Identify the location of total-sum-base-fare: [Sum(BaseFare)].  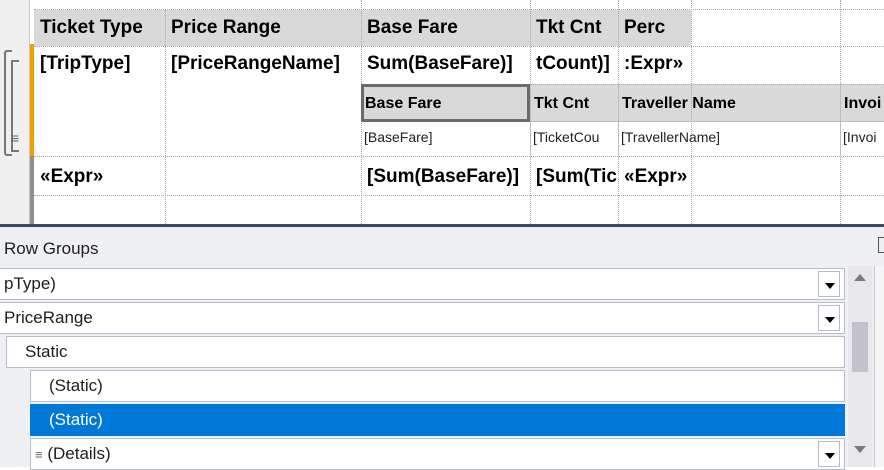
(445, 177).